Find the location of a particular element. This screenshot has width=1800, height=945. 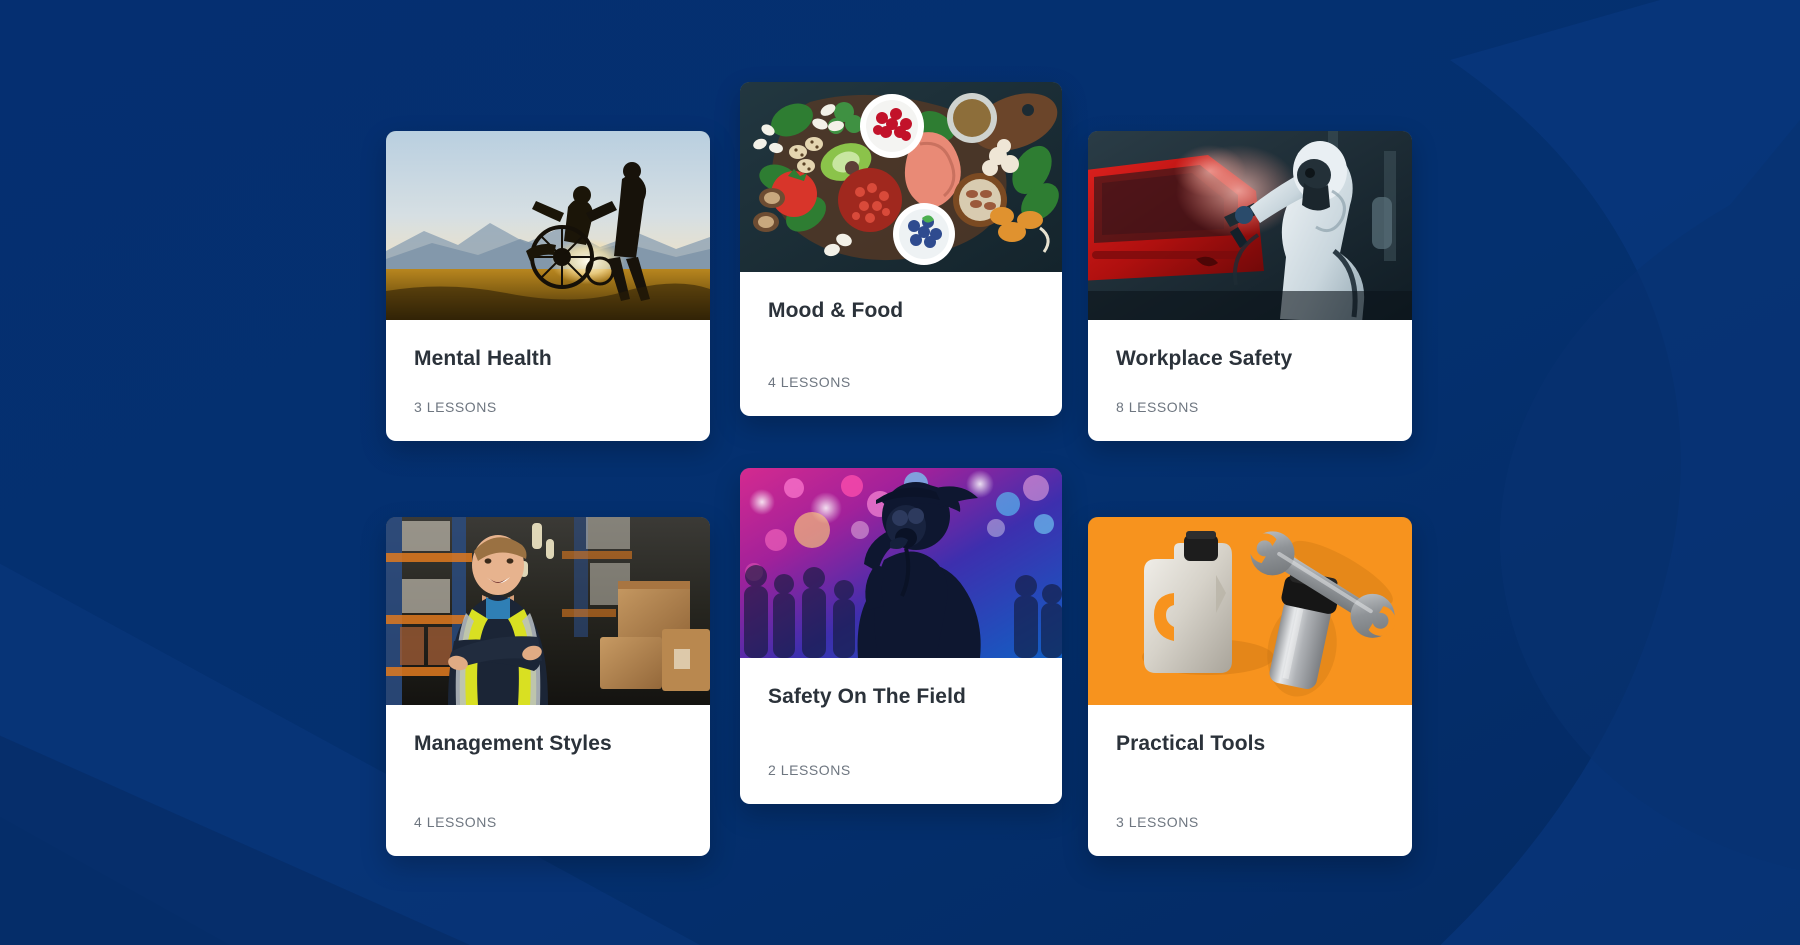

spray-painter-red-car-photo is located at coordinates (1250, 225).